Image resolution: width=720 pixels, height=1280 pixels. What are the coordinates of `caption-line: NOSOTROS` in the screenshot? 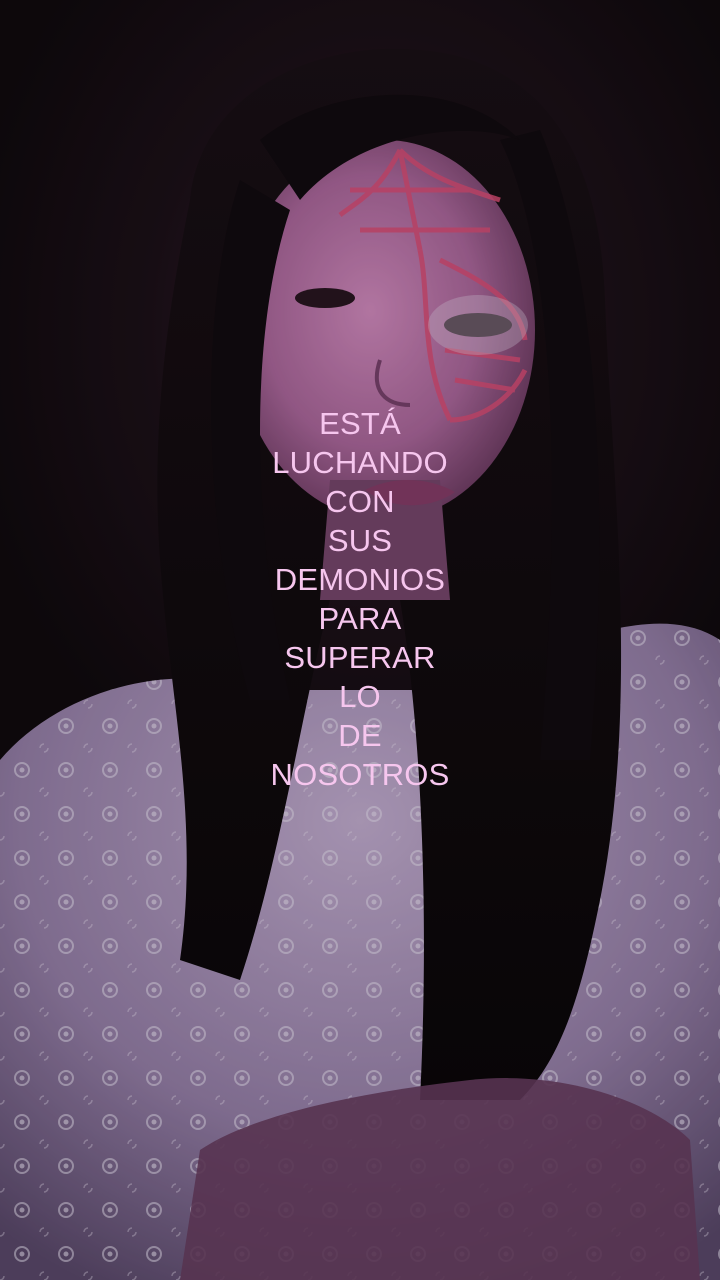 It's located at (360, 774).